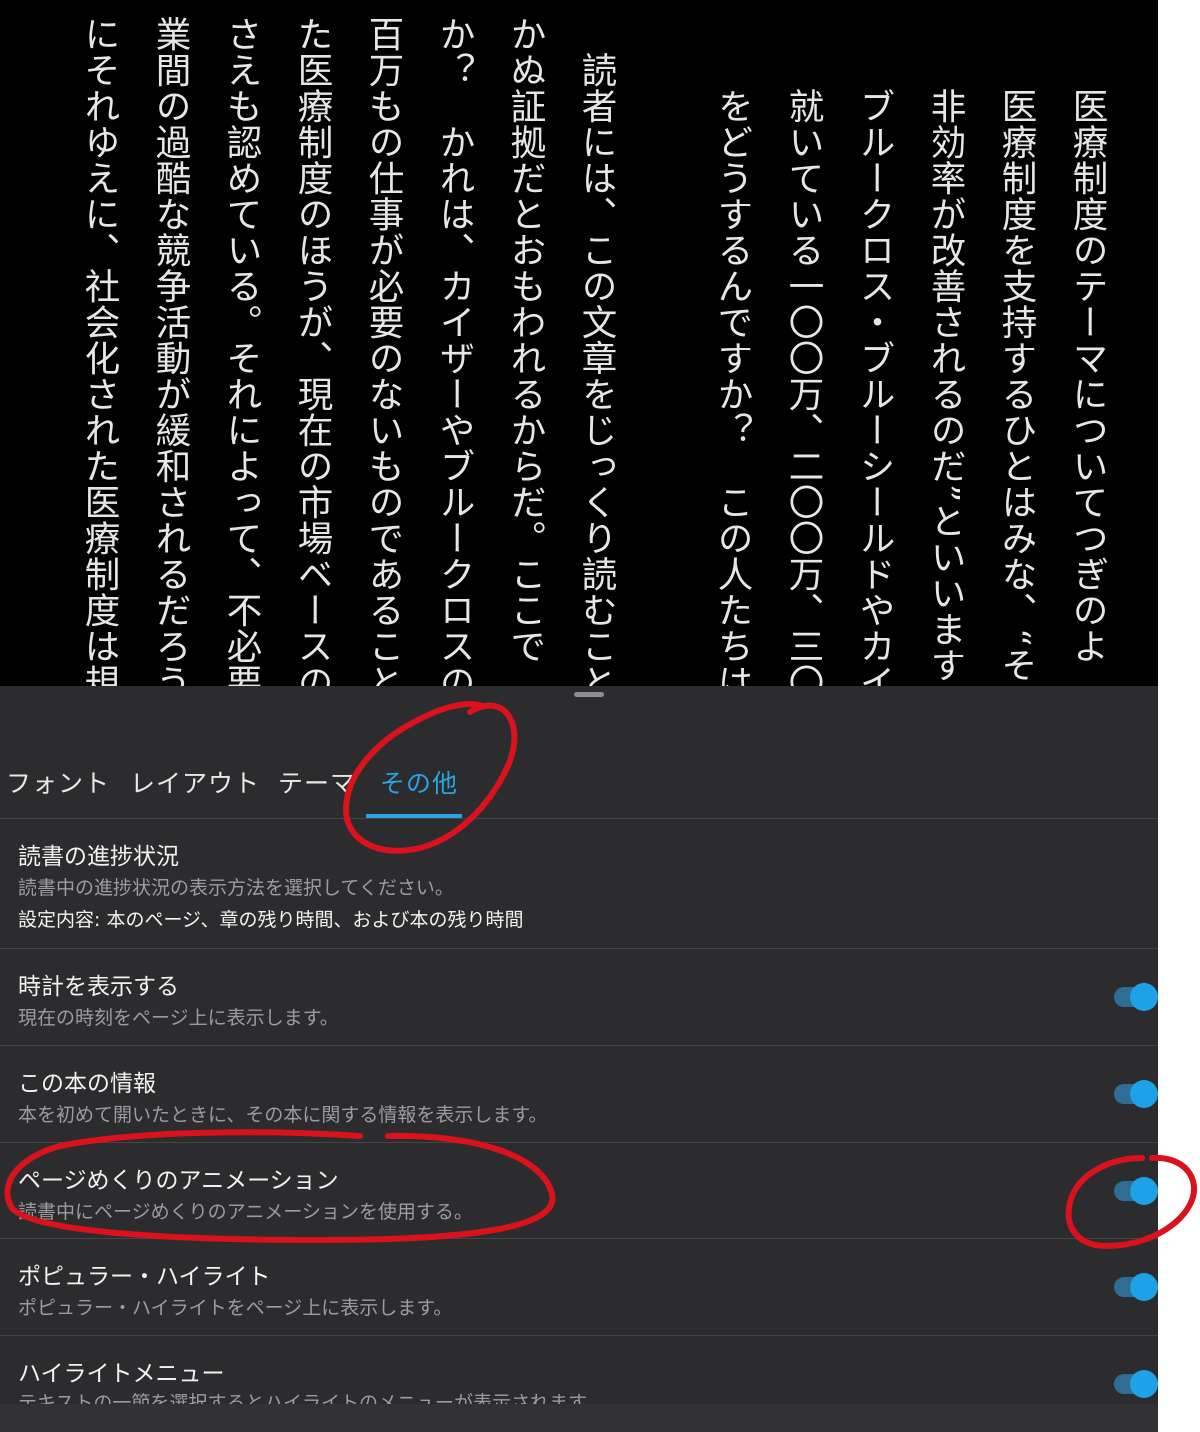 The width and height of the screenshot is (1200, 1432). I want to click on book-info-toggle, so click(1136, 1094).